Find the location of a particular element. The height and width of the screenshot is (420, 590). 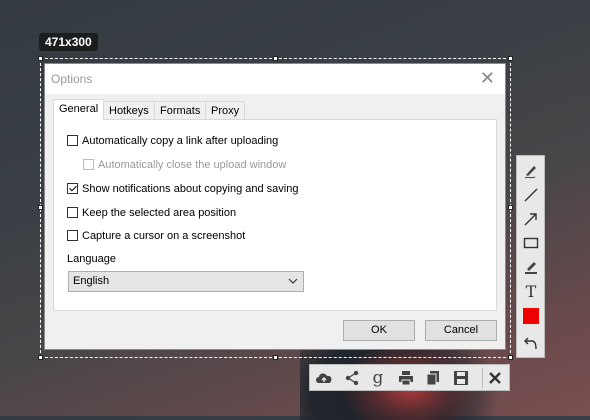

resize-handle-right is located at coordinates (510, 207).